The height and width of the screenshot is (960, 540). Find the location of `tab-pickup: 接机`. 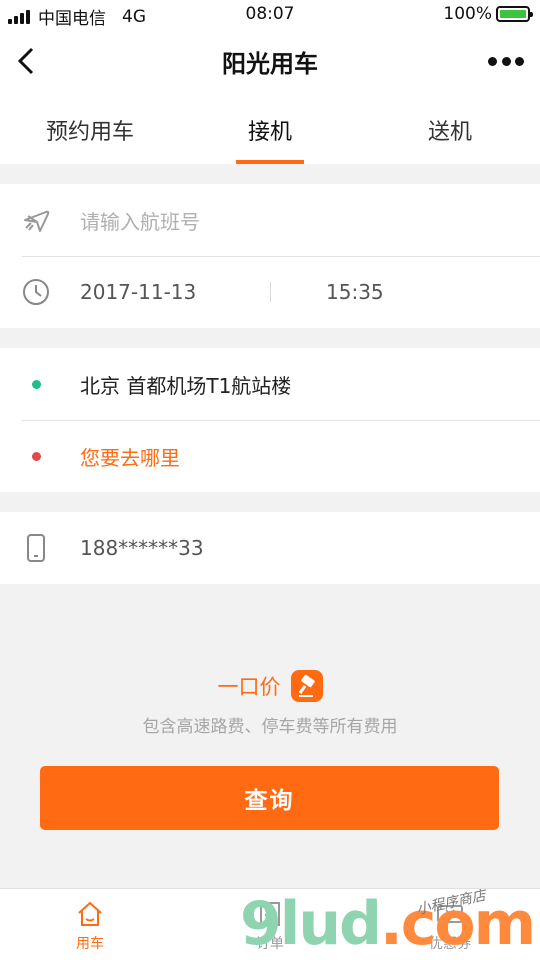

tab-pickup: 接机 is located at coordinates (270, 129).